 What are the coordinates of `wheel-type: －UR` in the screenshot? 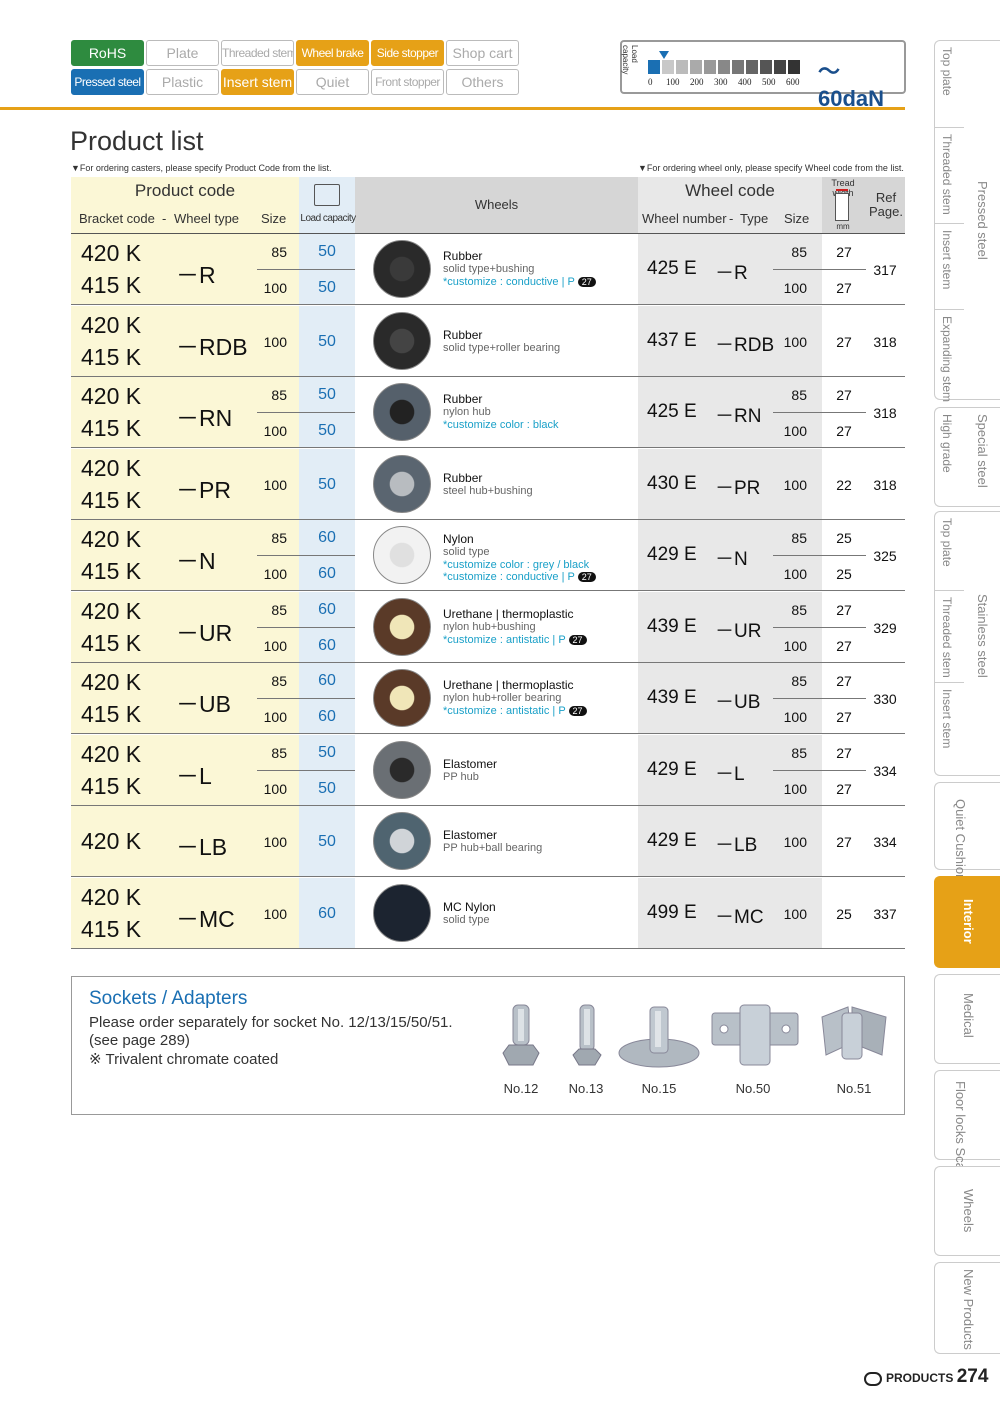 It's located at (204, 632).